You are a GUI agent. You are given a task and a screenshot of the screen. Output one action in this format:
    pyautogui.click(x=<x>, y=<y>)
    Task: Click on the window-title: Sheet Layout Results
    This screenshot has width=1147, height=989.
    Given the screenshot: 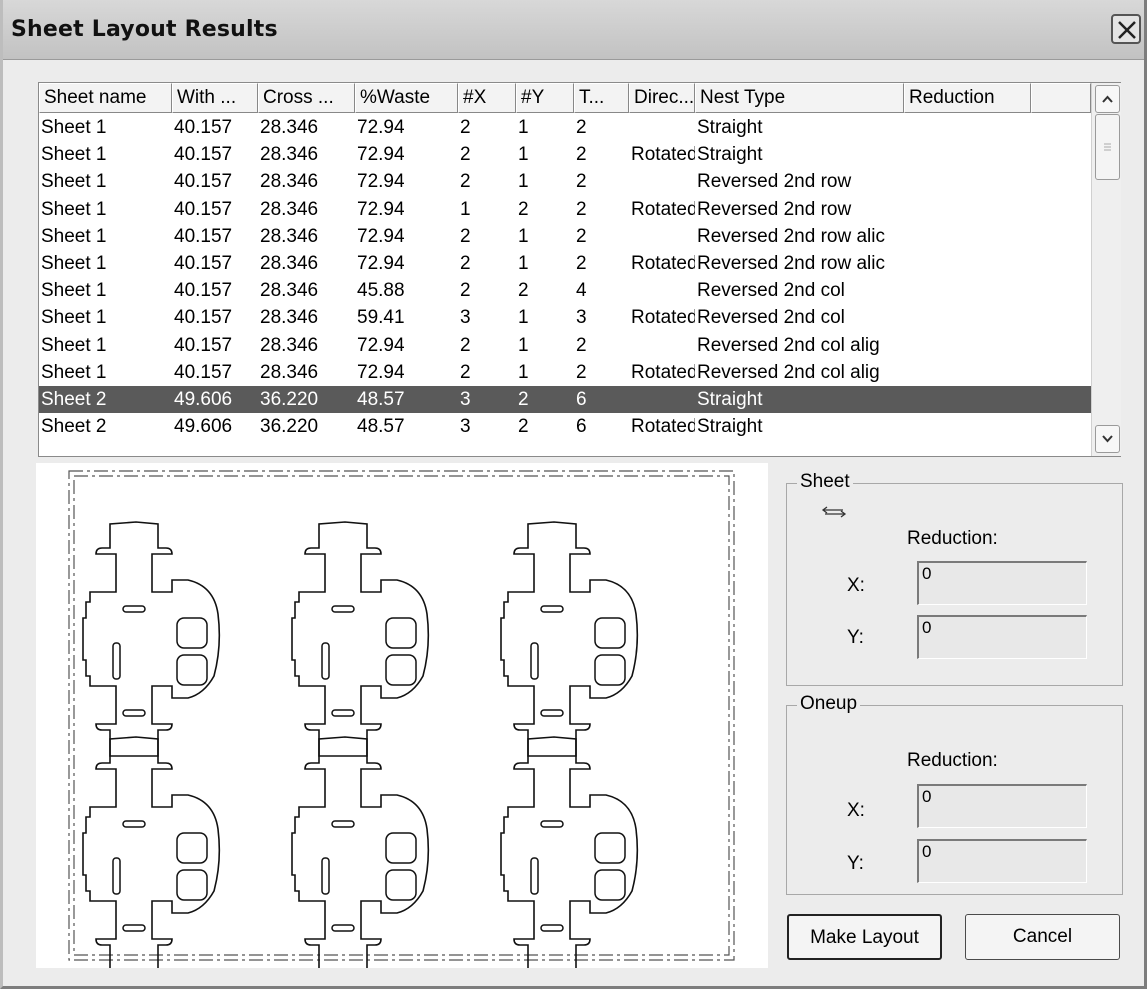 What is the action you would take?
    pyautogui.click(x=144, y=29)
    